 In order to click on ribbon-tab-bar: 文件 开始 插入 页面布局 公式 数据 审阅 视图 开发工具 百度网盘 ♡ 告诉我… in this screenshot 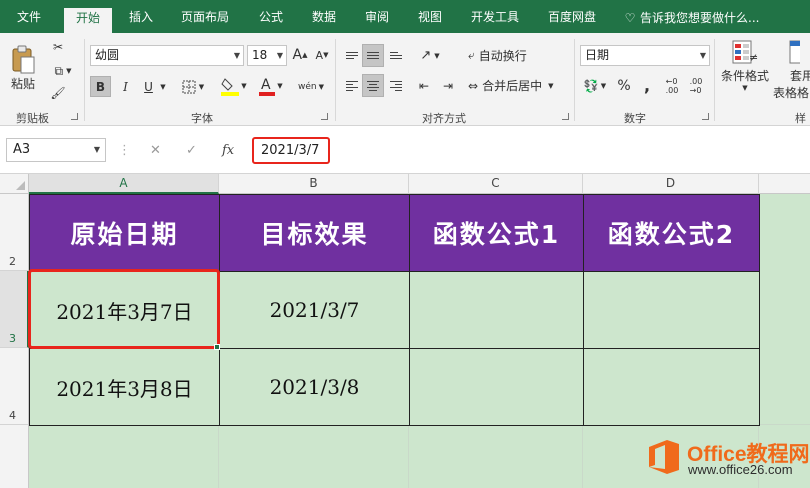, I will do `click(405, 16)`.